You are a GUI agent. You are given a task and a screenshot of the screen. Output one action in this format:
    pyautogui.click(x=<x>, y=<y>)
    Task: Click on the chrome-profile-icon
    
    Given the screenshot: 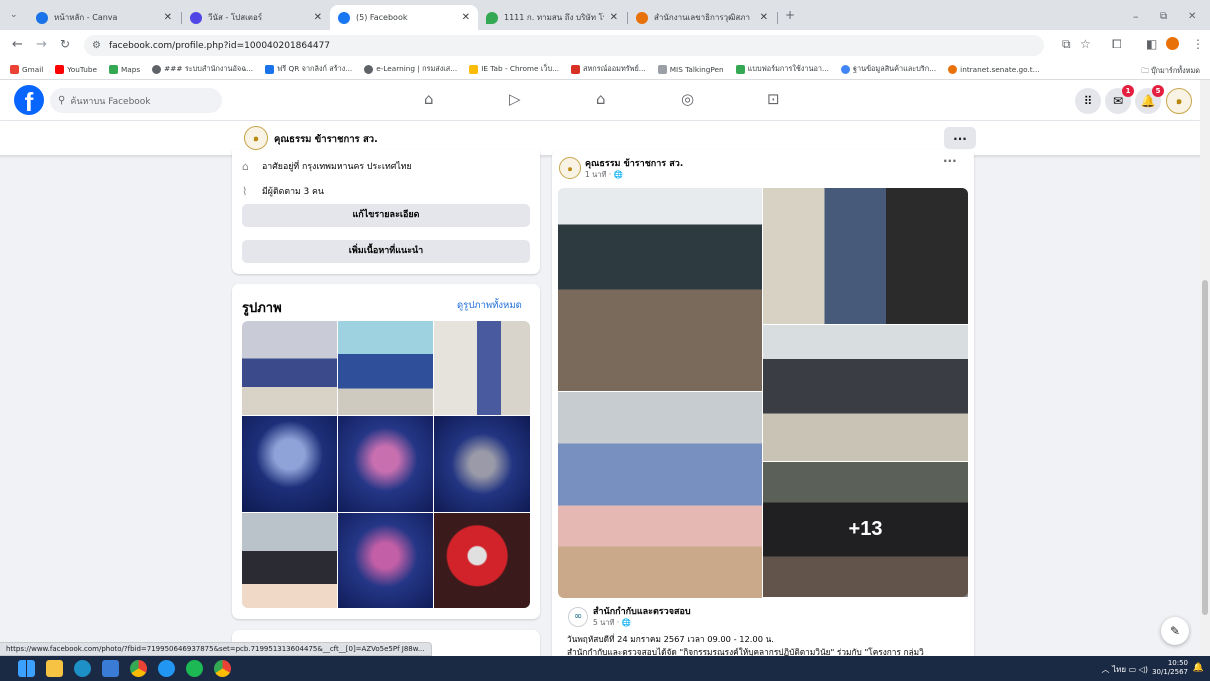 What is the action you would take?
    pyautogui.click(x=222, y=668)
    